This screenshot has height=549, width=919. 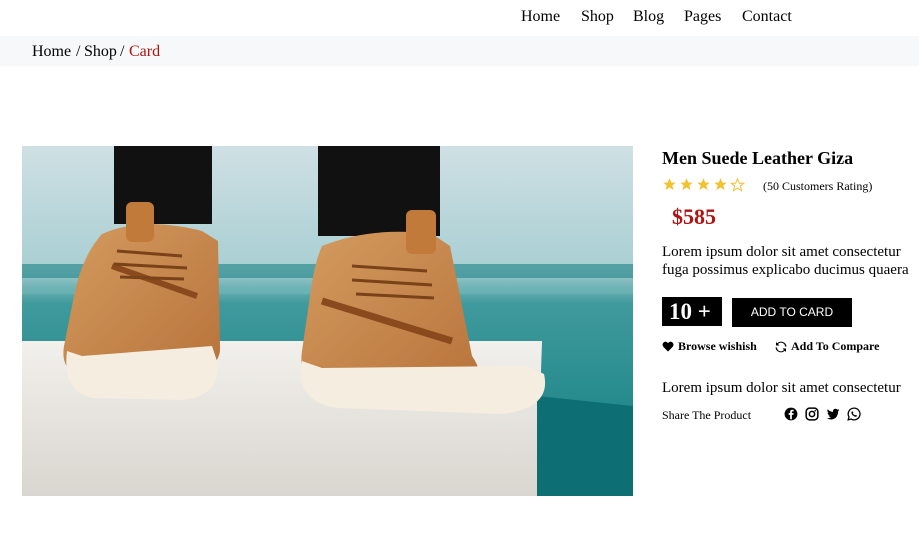 I want to click on star-outline-icon, so click(x=737, y=184).